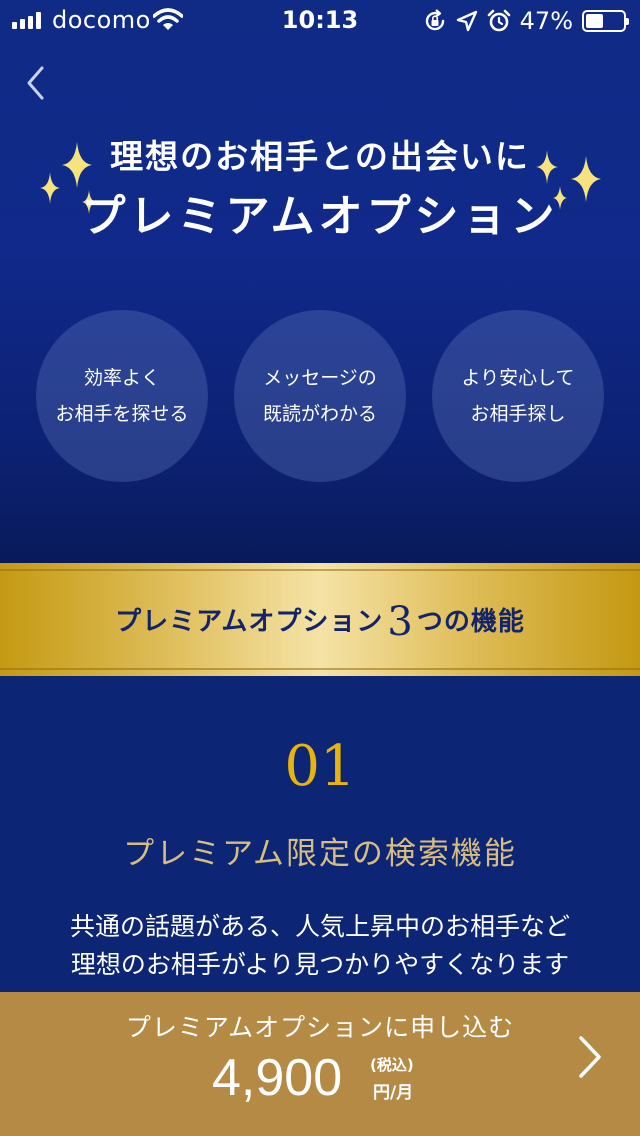  What do you see at coordinates (320, 854) in the screenshot?
I see `feature-title: プレミアム限定の検索機能` at bounding box center [320, 854].